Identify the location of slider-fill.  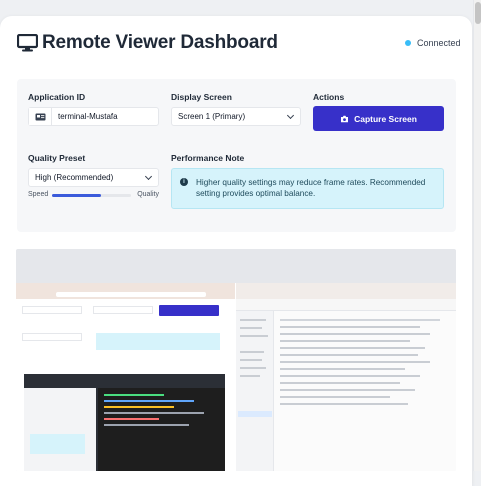
(76, 195).